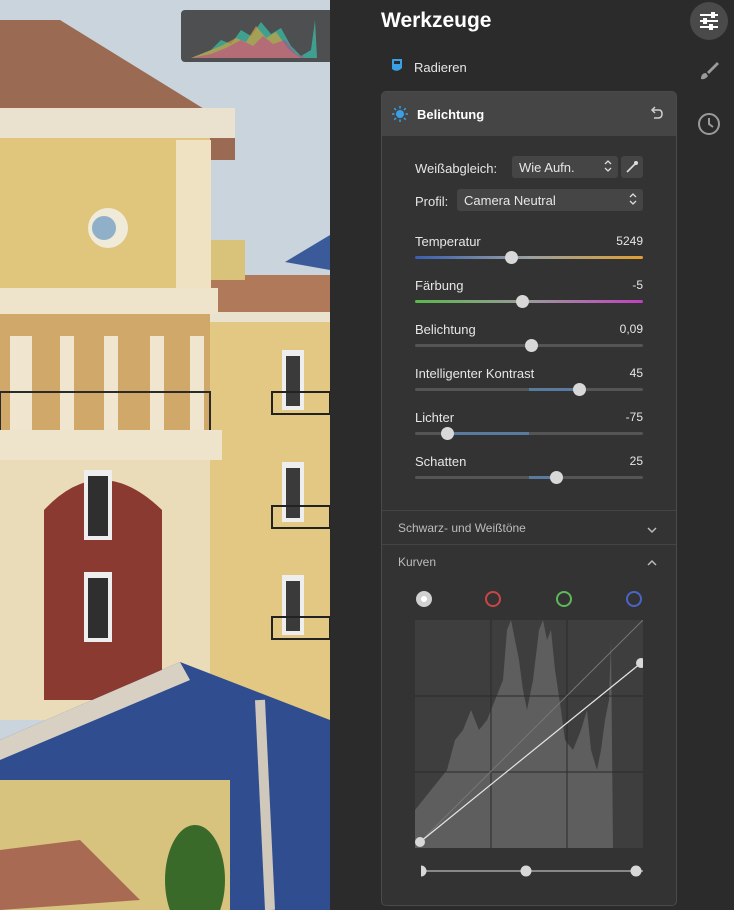 The width and height of the screenshot is (734, 910). I want to click on slider-value: -75, so click(634, 417).